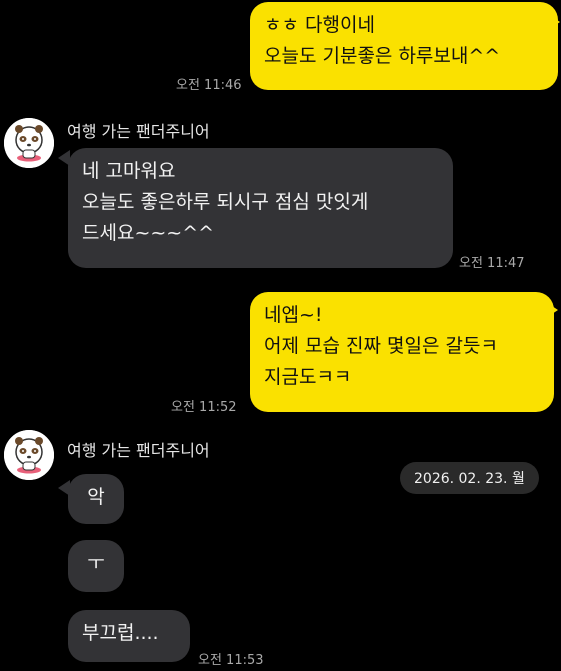 This screenshot has height=671, width=561. I want to click on message-time: 오전 11:47, so click(492, 263).